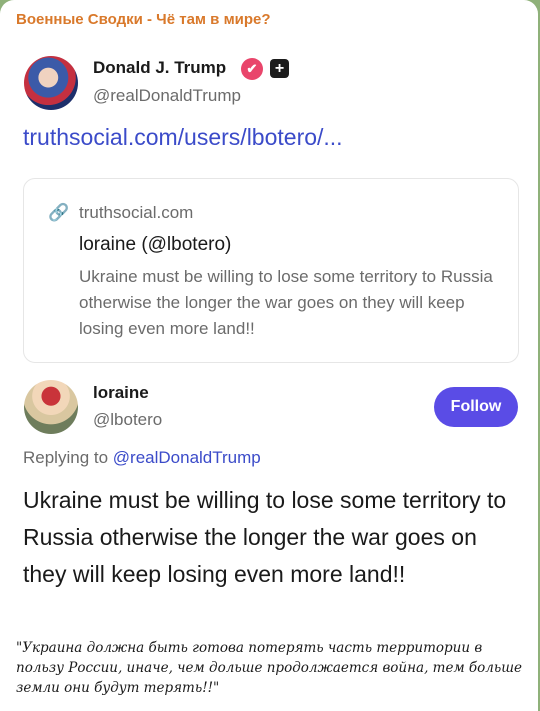  I want to click on channel-name: Военные Сводки - Чё там в мире?, so click(143, 19).